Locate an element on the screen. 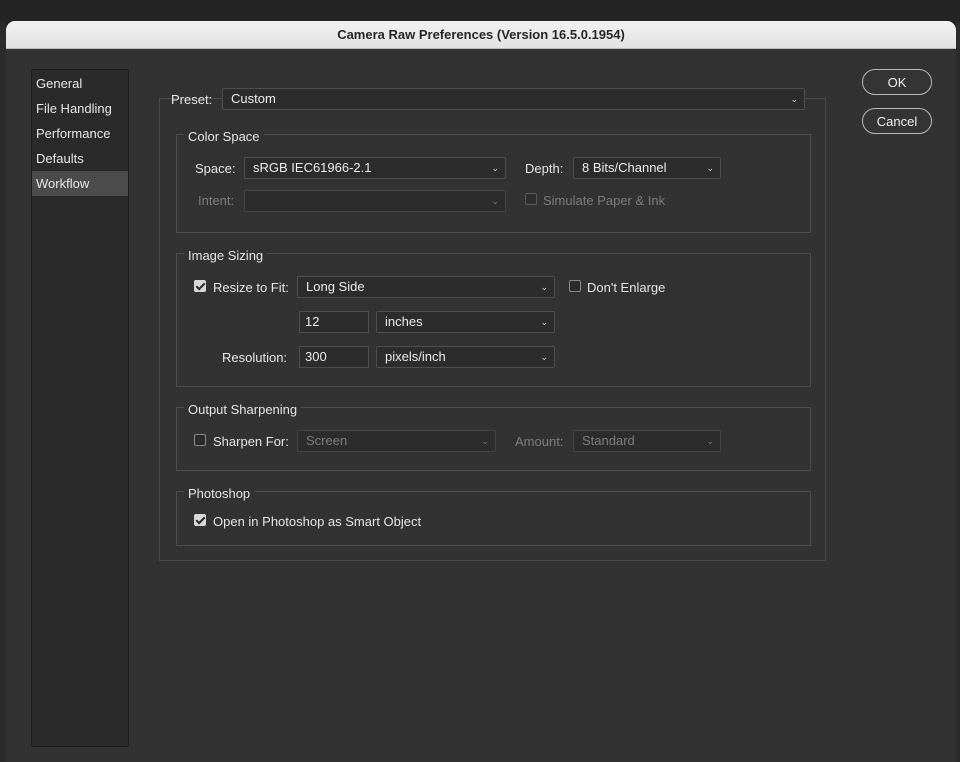 The width and height of the screenshot is (960, 762). size-unit-value: inches is located at coordinates (404, 321).